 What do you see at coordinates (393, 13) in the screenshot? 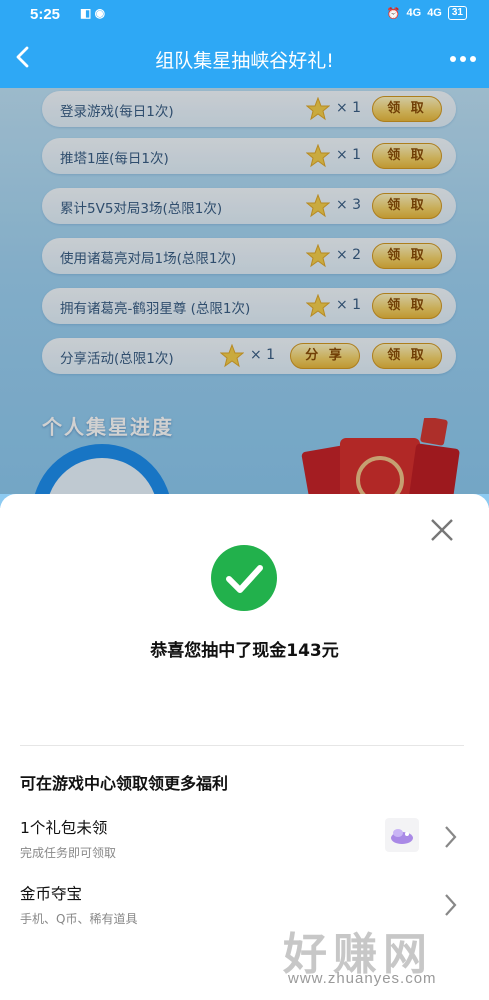
I see `alarm-icon: ⏰` at bounding box center [393, 13].